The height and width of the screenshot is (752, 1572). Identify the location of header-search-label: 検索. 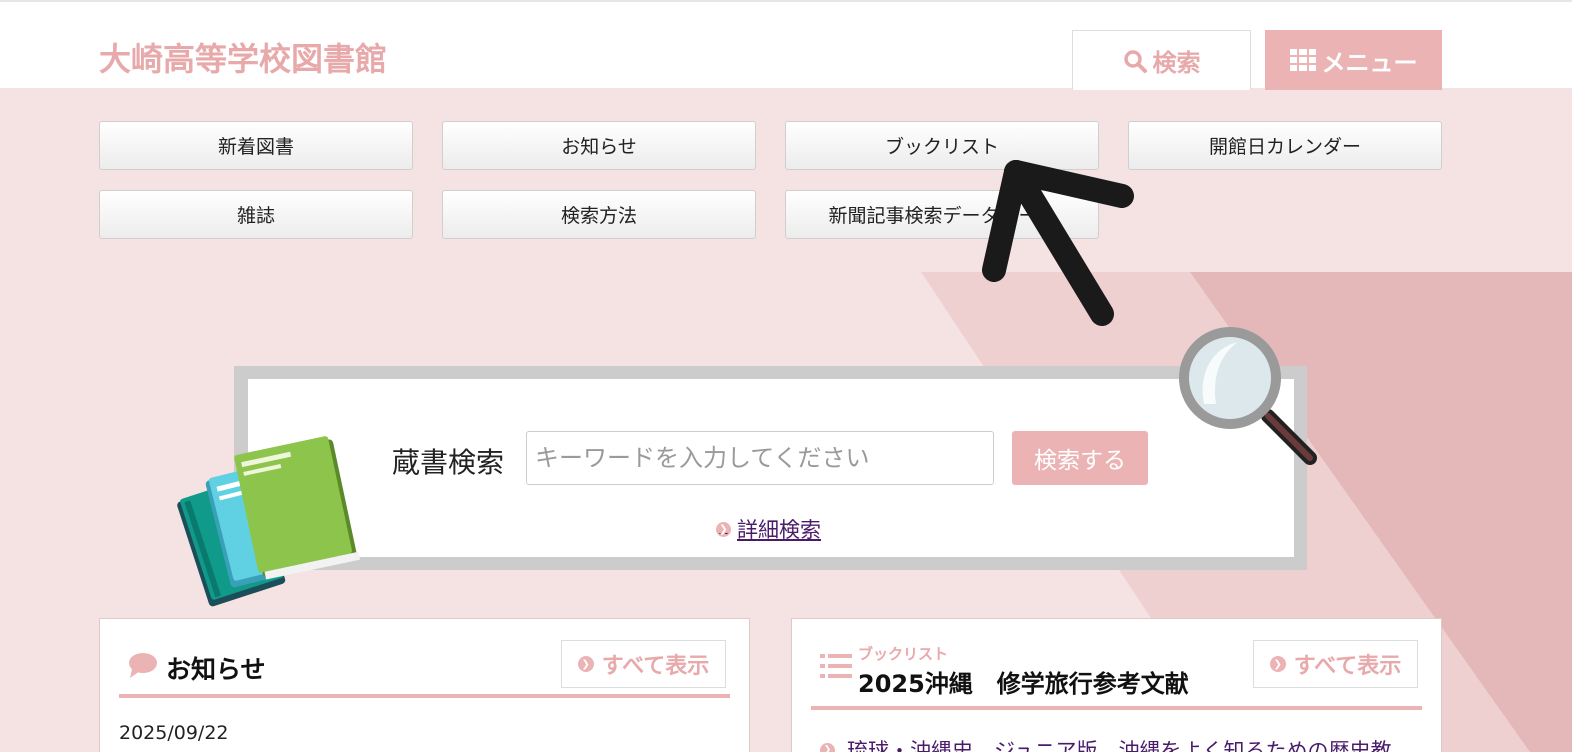
(1176, 63).